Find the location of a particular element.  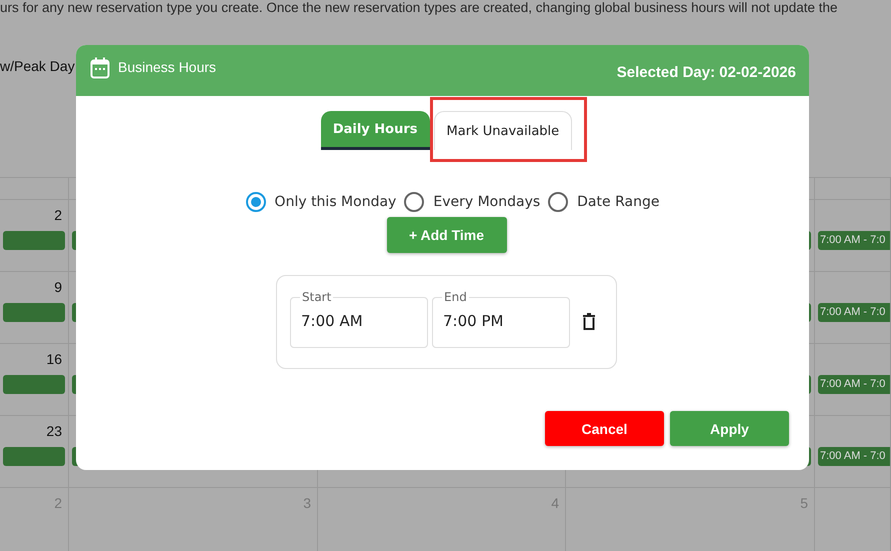

date-number: 9 is located at coordinates (58, 287).